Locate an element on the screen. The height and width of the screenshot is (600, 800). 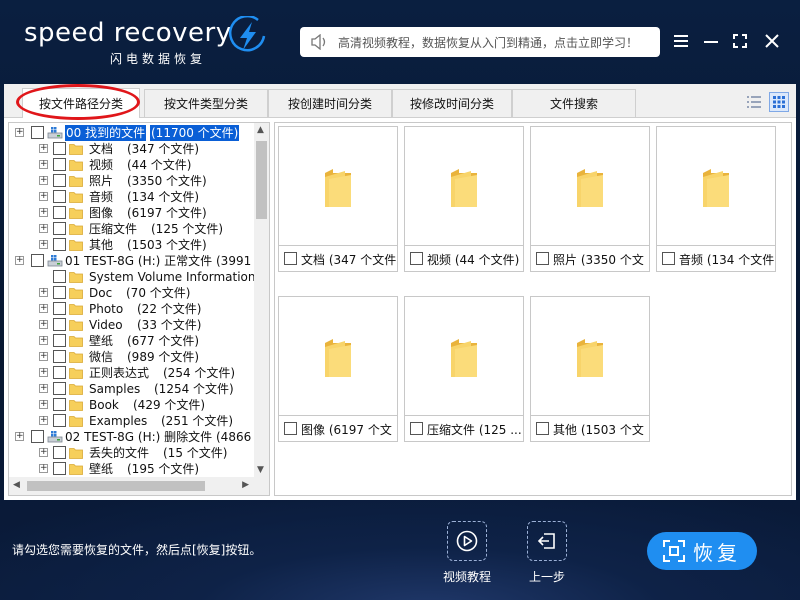
tab-by-path: 按文件路径分类 is located at coordinates (81, 103).